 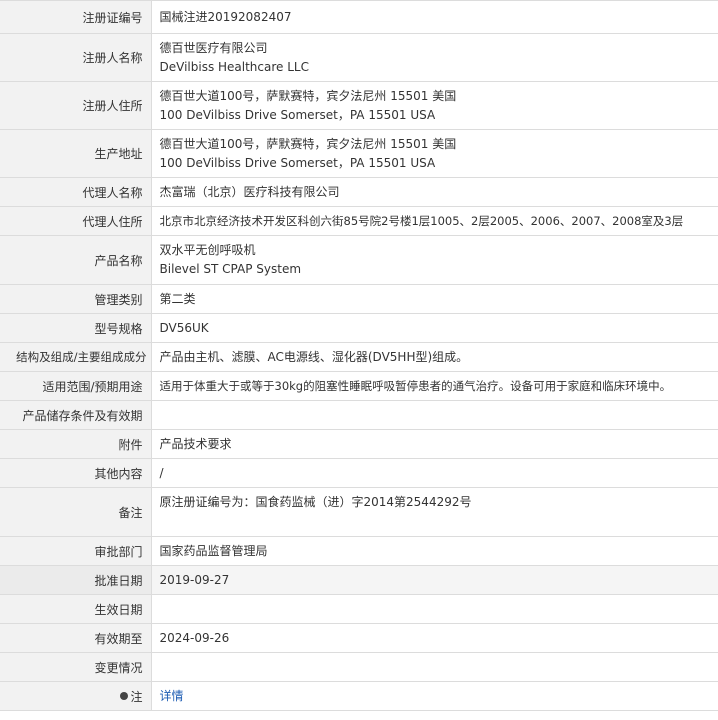 What do you see at coordinates (434, 17) in the screenshot?
I see `registration-number-value: 国械注进20192082407` at bounding box center [434, 17].